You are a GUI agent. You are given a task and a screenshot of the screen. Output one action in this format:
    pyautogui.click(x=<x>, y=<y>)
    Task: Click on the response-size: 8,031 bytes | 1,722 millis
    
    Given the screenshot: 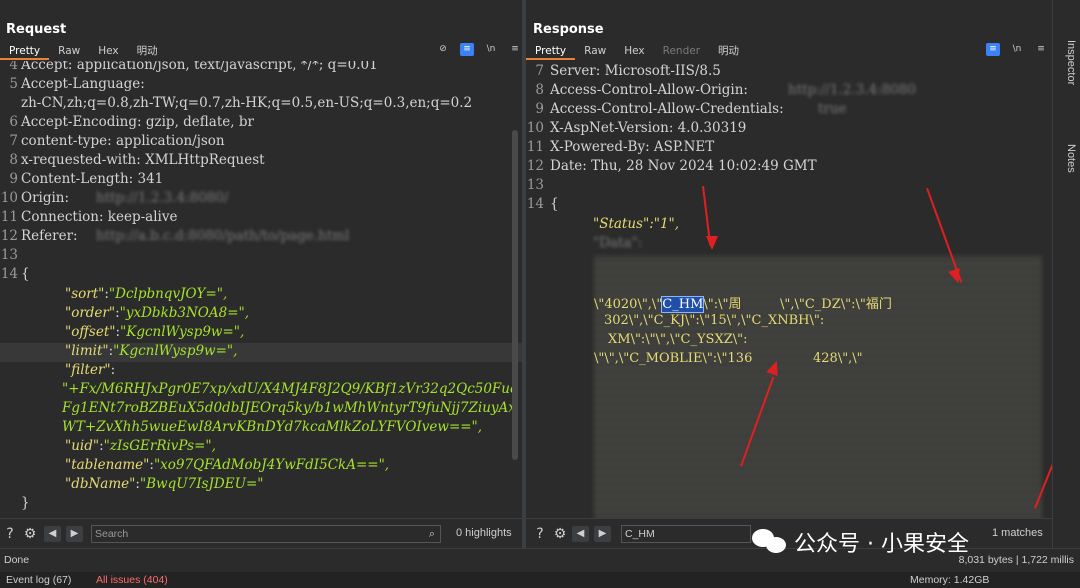 What is the action you would take?
    pyautogui.click(x=1016, y=560)
    